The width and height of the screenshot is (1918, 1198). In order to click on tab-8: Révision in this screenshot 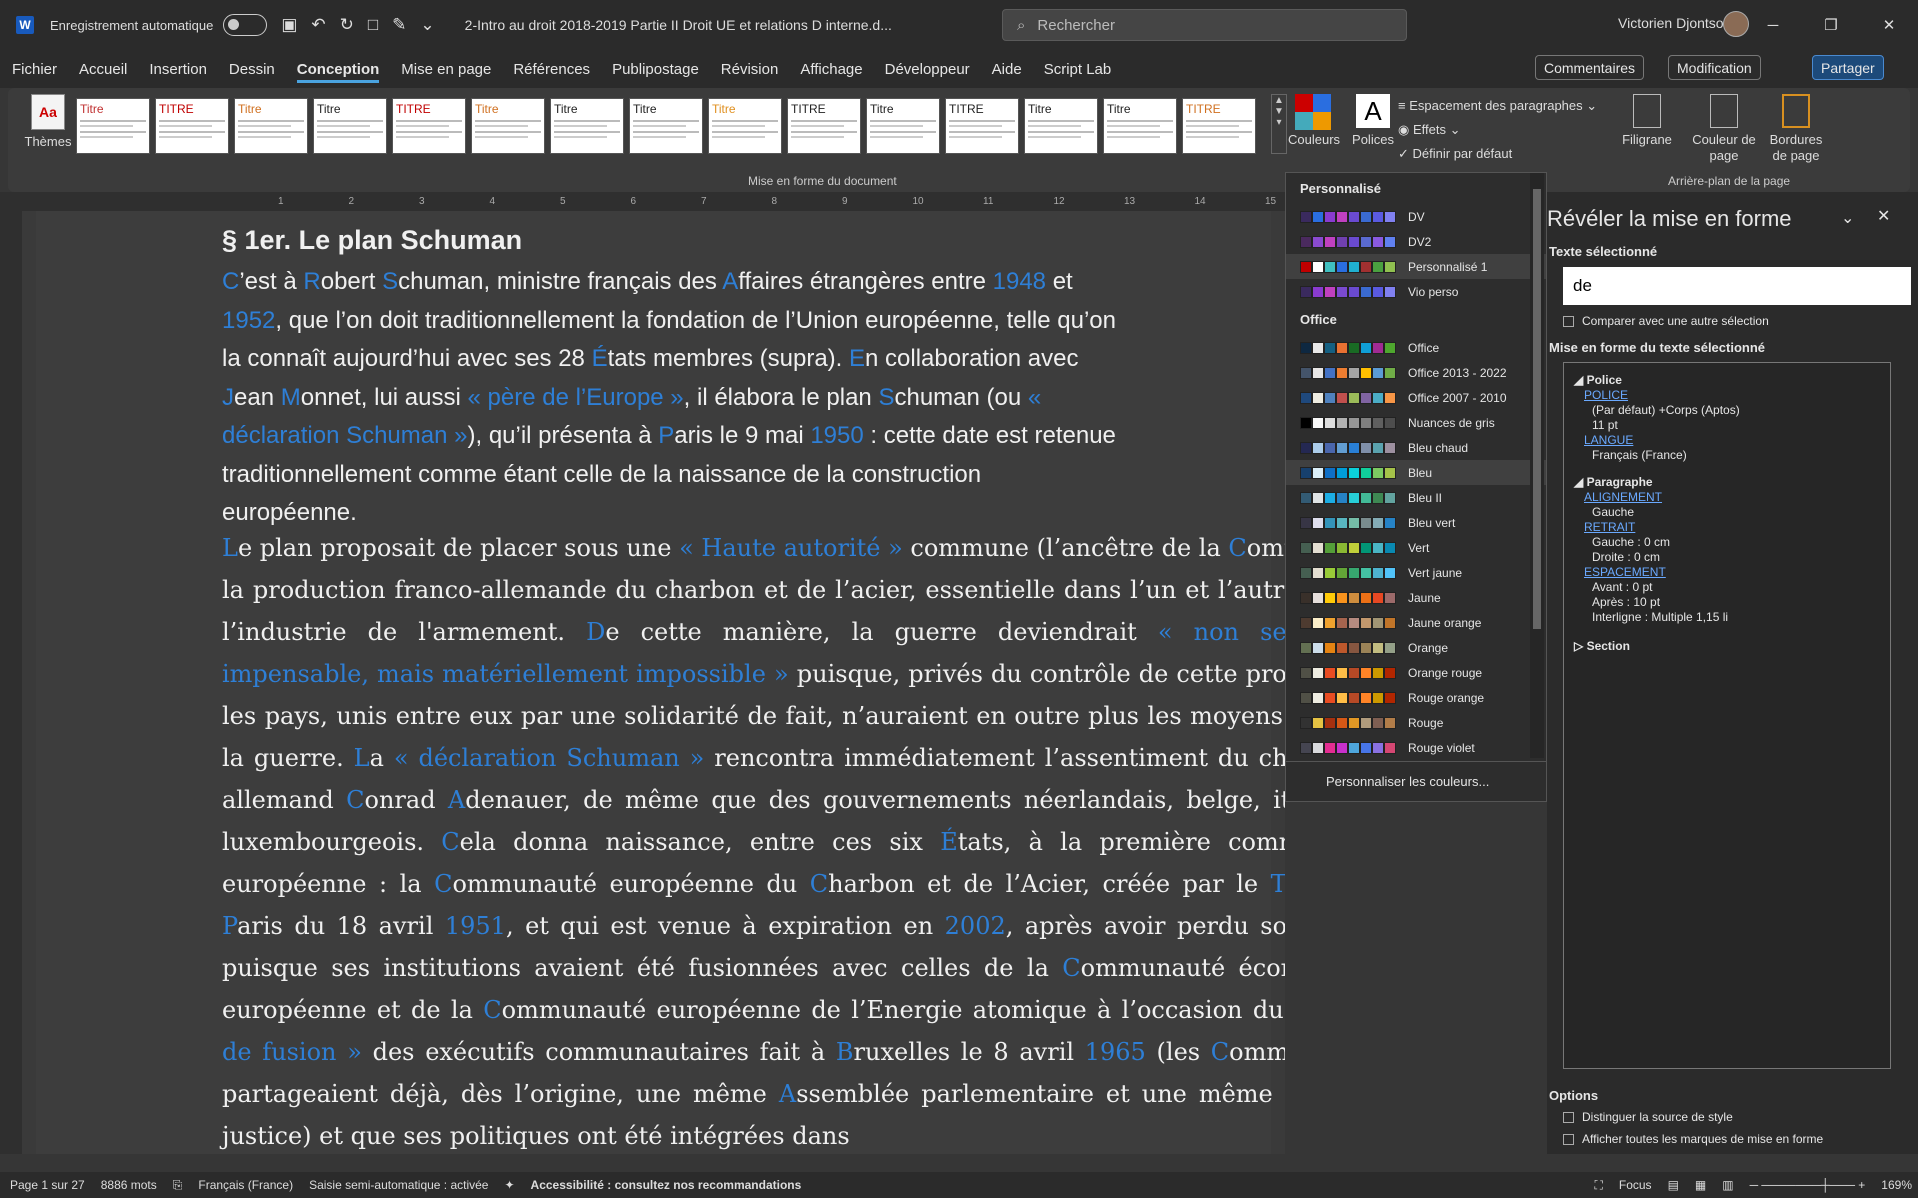, I will do `click(750, 69)`.